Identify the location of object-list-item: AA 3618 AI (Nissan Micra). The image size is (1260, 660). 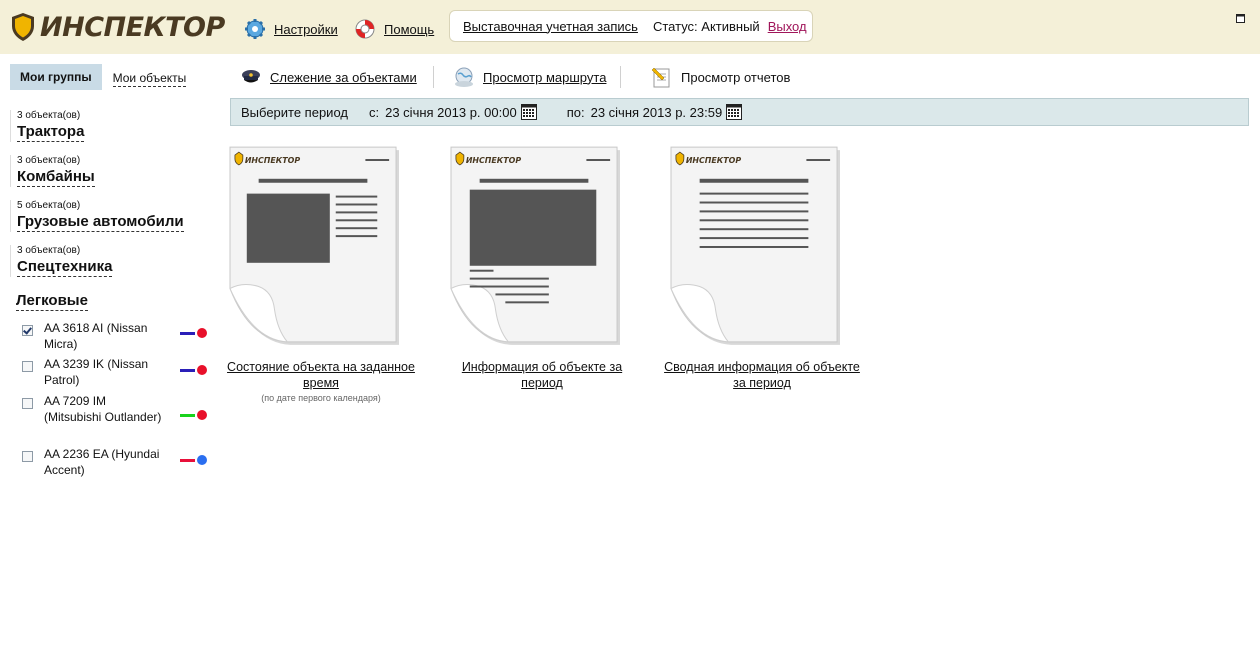
(117, 336).